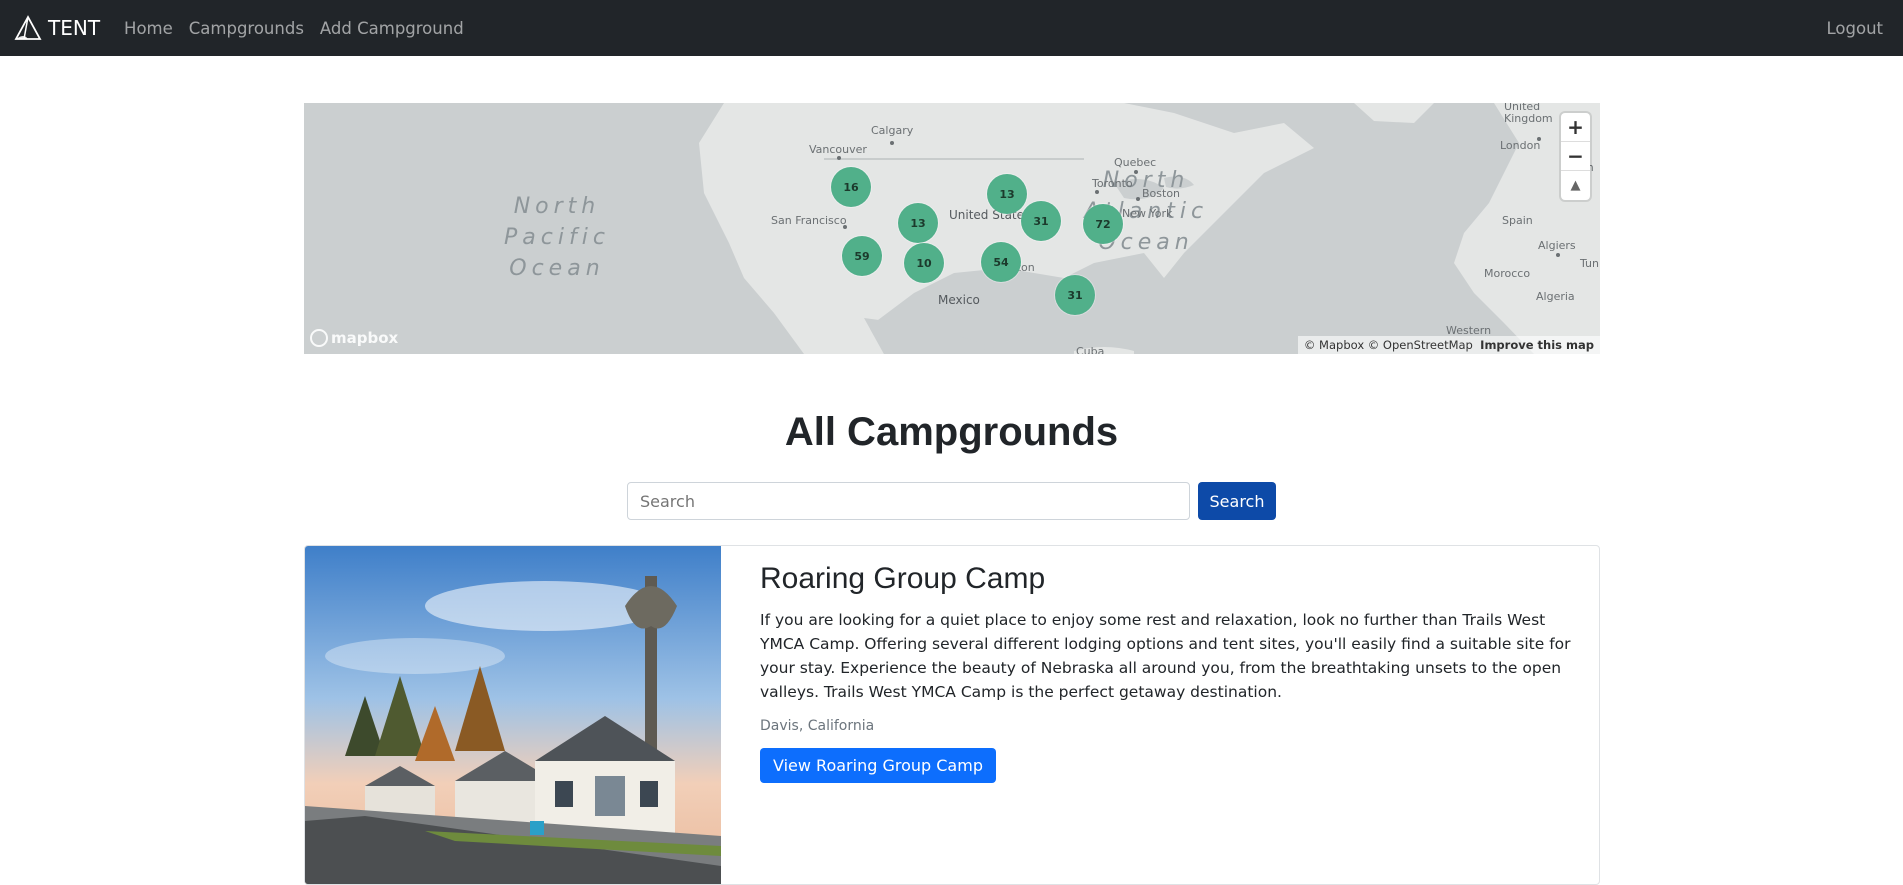 The image size is (1903, 885). Describe the element at coordinates (1149, 228) in the screenshot. I see `map-land-shapes` at that location.